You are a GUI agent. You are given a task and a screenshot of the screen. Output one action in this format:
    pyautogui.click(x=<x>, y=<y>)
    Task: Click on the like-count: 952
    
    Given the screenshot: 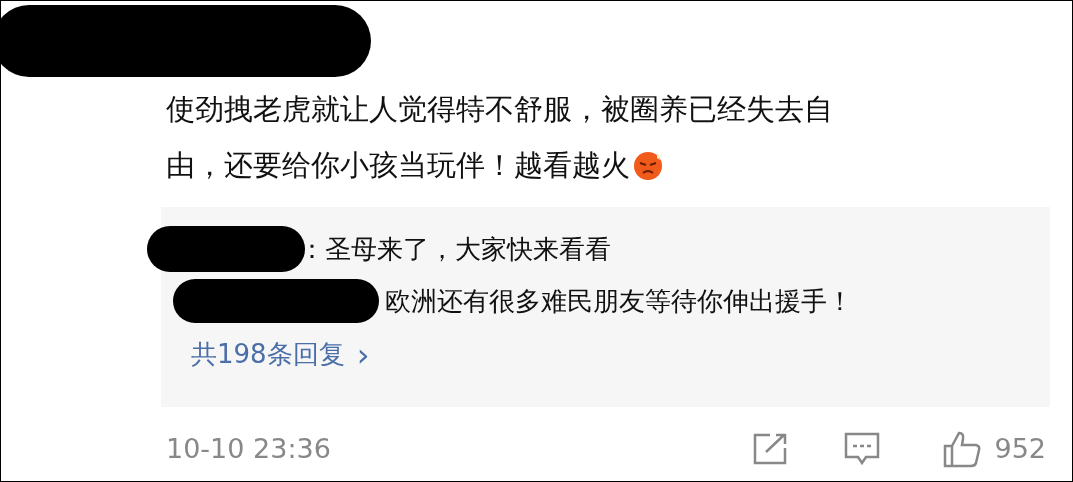 What is the action you would take?
    pyautogui.click(x=1020, y=449)
    